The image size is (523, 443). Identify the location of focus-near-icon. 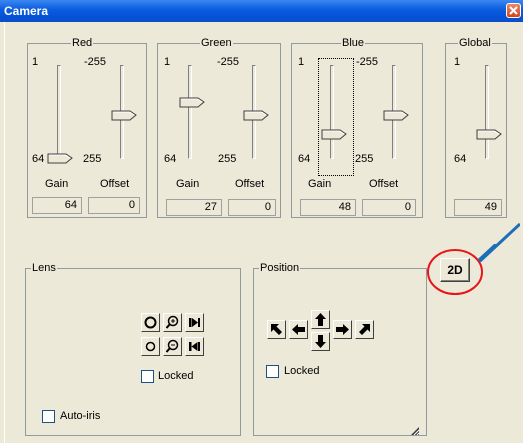
(194, 346).